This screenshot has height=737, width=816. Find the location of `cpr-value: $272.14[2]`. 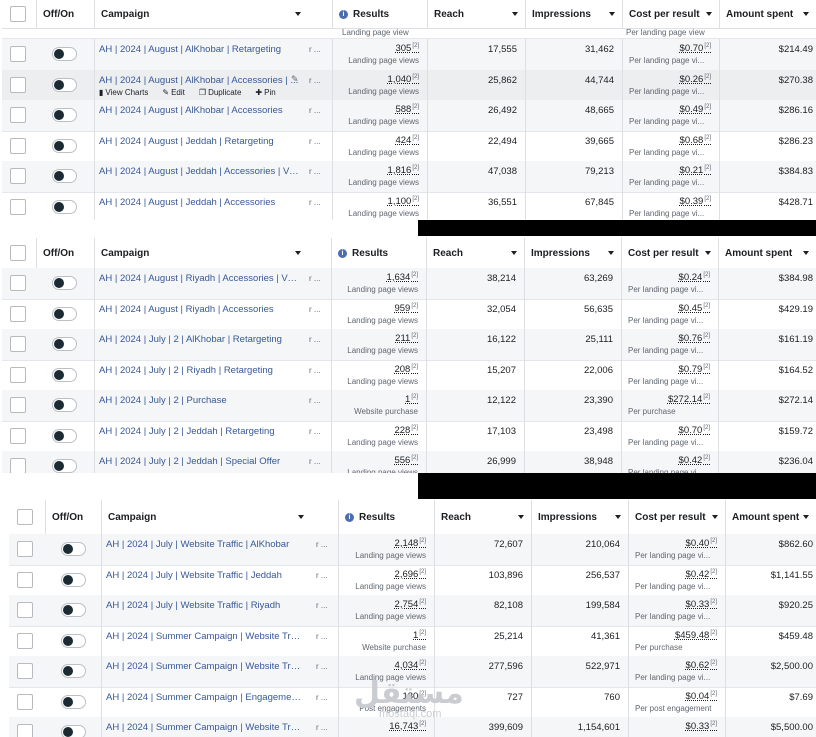

cpr-value: $272.14[2] is located at coordinates (689, 399).